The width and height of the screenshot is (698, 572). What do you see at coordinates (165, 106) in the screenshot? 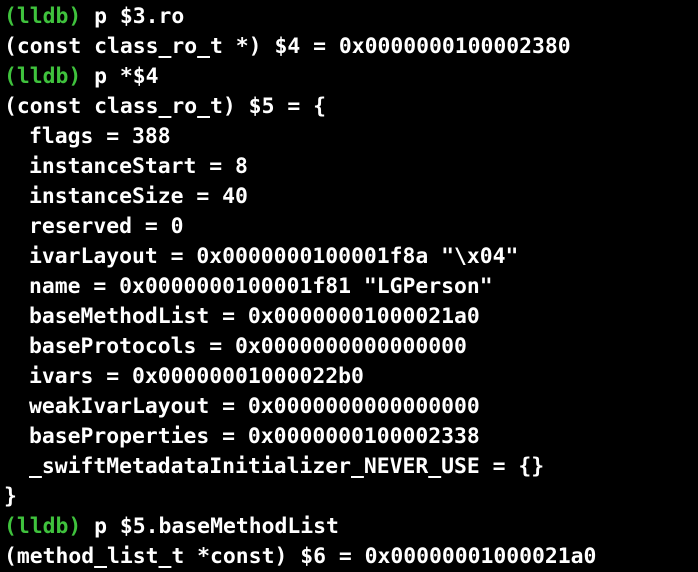
I see `output-line: (const class_ro_t) $5 = {` at bounding box center [165, 106].